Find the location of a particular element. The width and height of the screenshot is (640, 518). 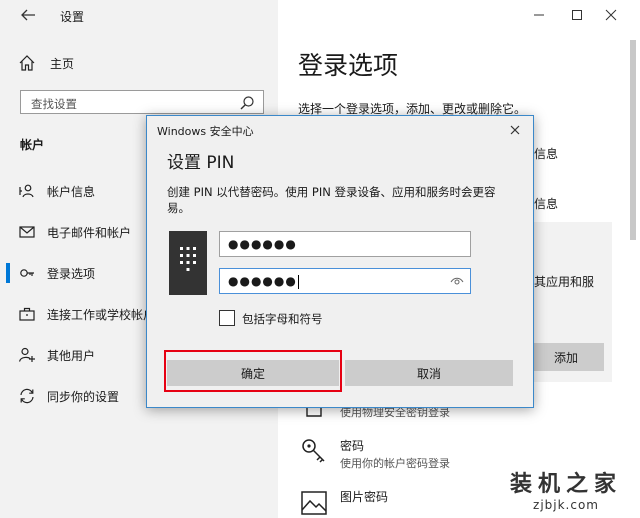

maximize-icon is located at coordinates (577, 15).